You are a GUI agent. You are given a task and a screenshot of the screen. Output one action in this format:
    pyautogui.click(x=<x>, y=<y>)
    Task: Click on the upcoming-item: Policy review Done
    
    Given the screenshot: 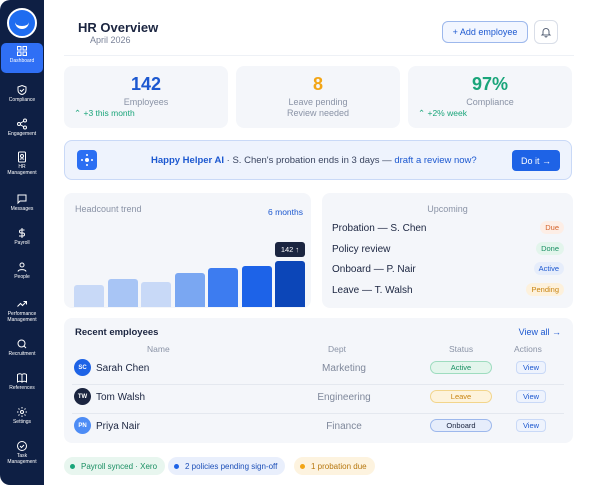 What is the action you would take?
    pyautogui.click(x=448, y=248)
    